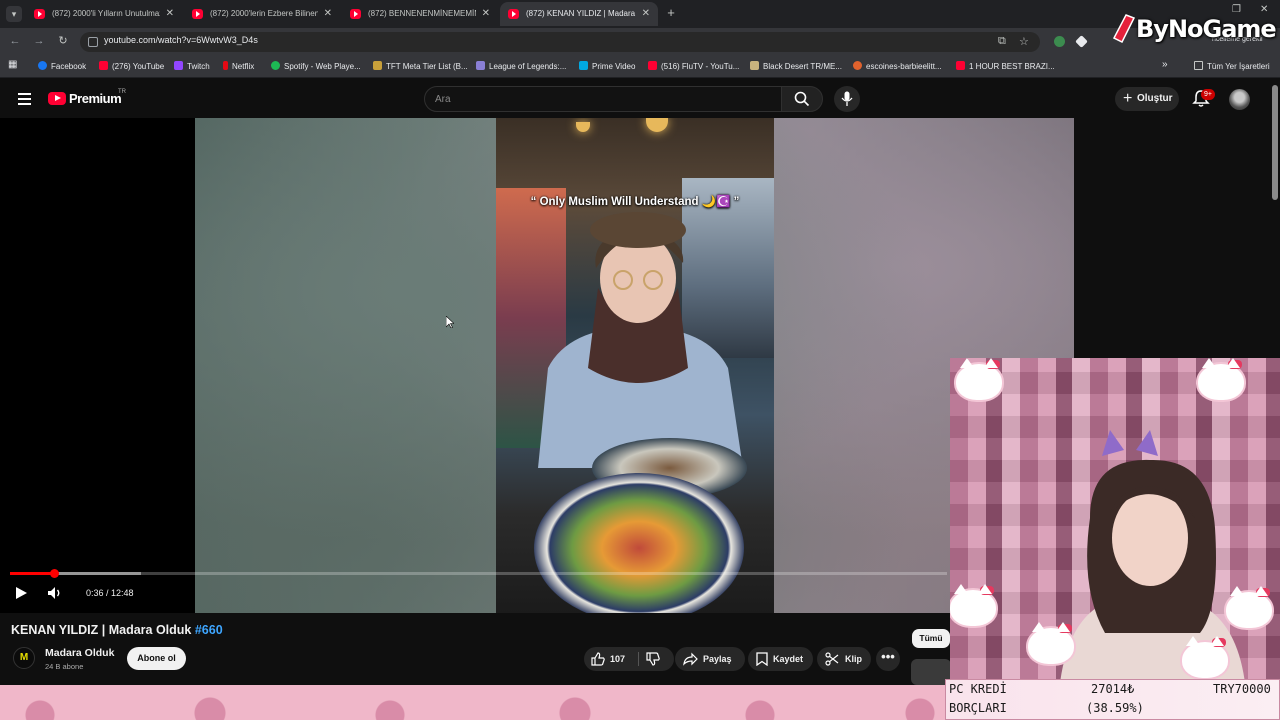  What do you see at coordinates (754, 65) in the screenshot?
I see `black-desert-icon` at bounding box center [754, 65].